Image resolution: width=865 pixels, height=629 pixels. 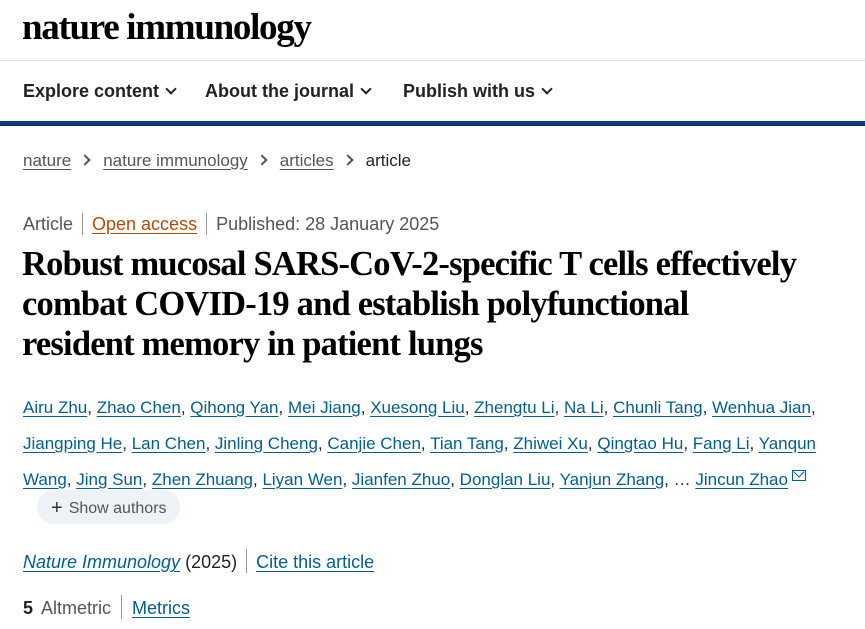 I want to click on breadcrumb: nature nature immunology articles article, so click(x=217, y=161).